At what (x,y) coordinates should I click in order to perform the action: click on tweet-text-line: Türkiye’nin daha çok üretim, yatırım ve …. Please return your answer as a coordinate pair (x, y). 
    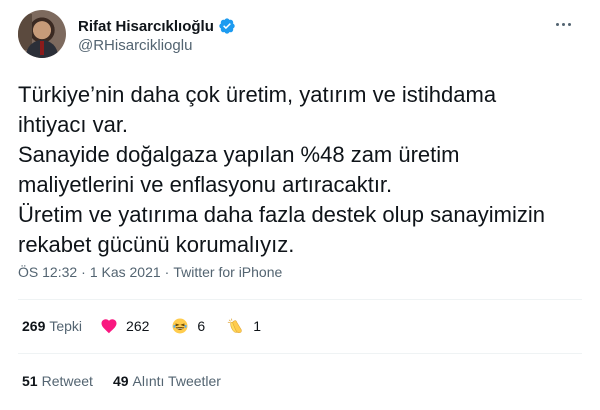
    Looking at the image, I should click on (257, 94).